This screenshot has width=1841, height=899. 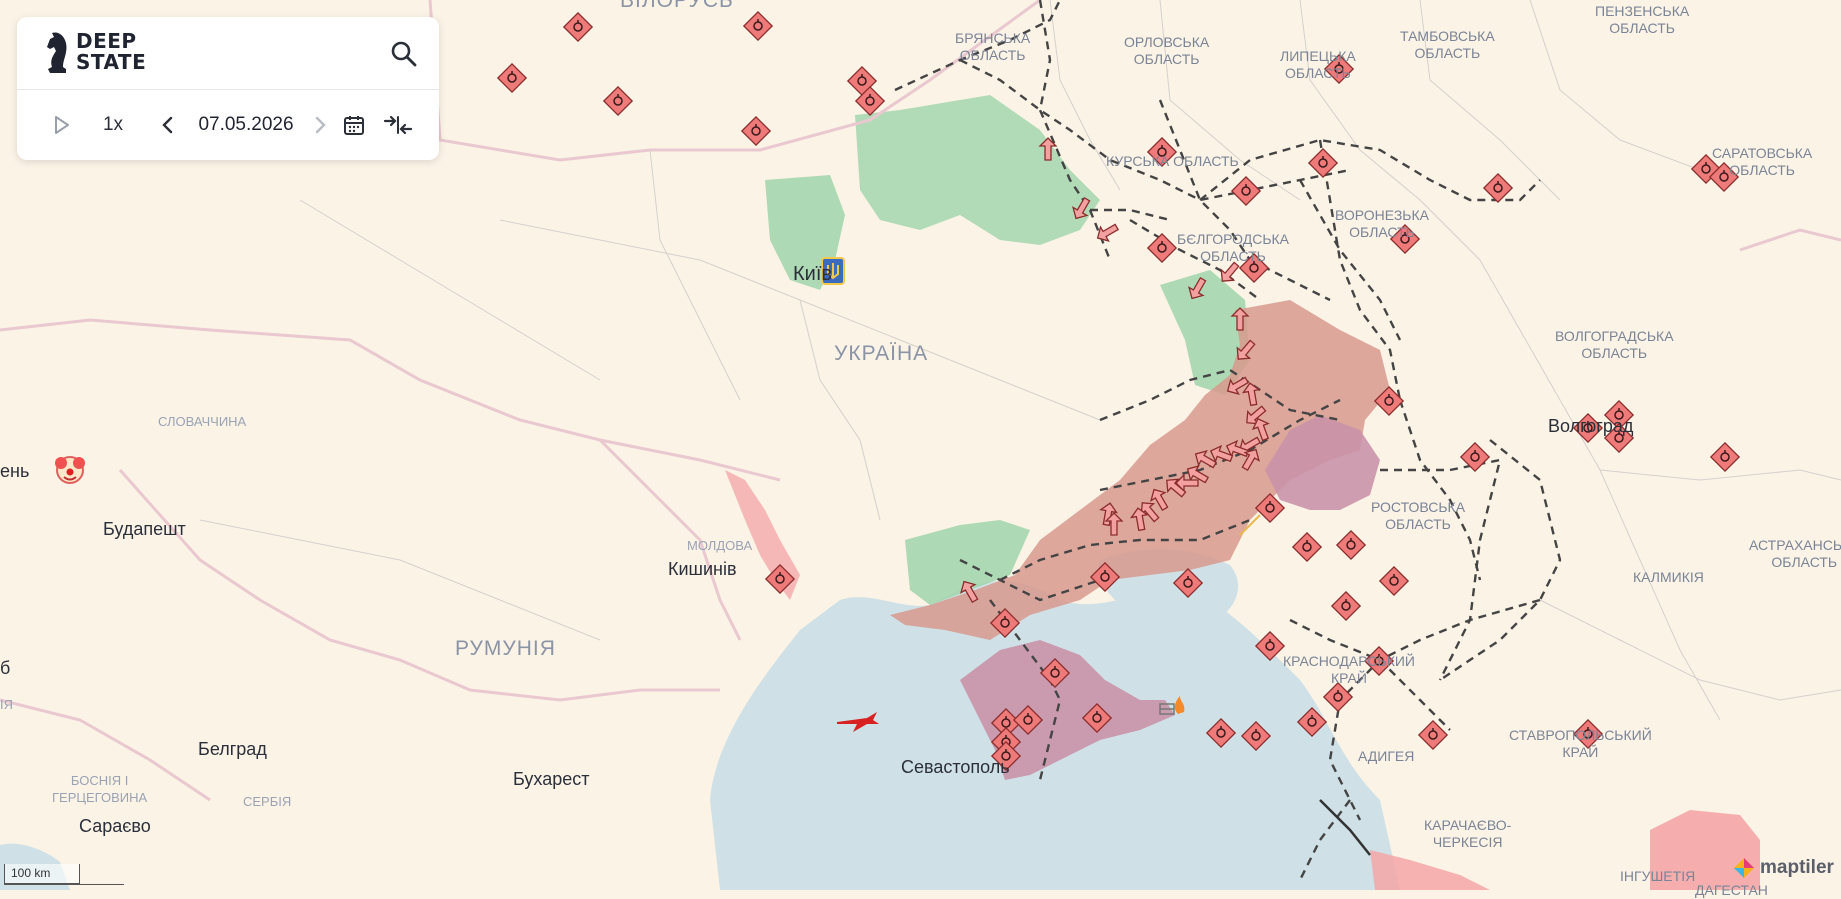 What do you see at coordinates (267, 801) in the screenshot?
I see `label-serbia: СЕРБІЯ` at bounding box center [267, 801].